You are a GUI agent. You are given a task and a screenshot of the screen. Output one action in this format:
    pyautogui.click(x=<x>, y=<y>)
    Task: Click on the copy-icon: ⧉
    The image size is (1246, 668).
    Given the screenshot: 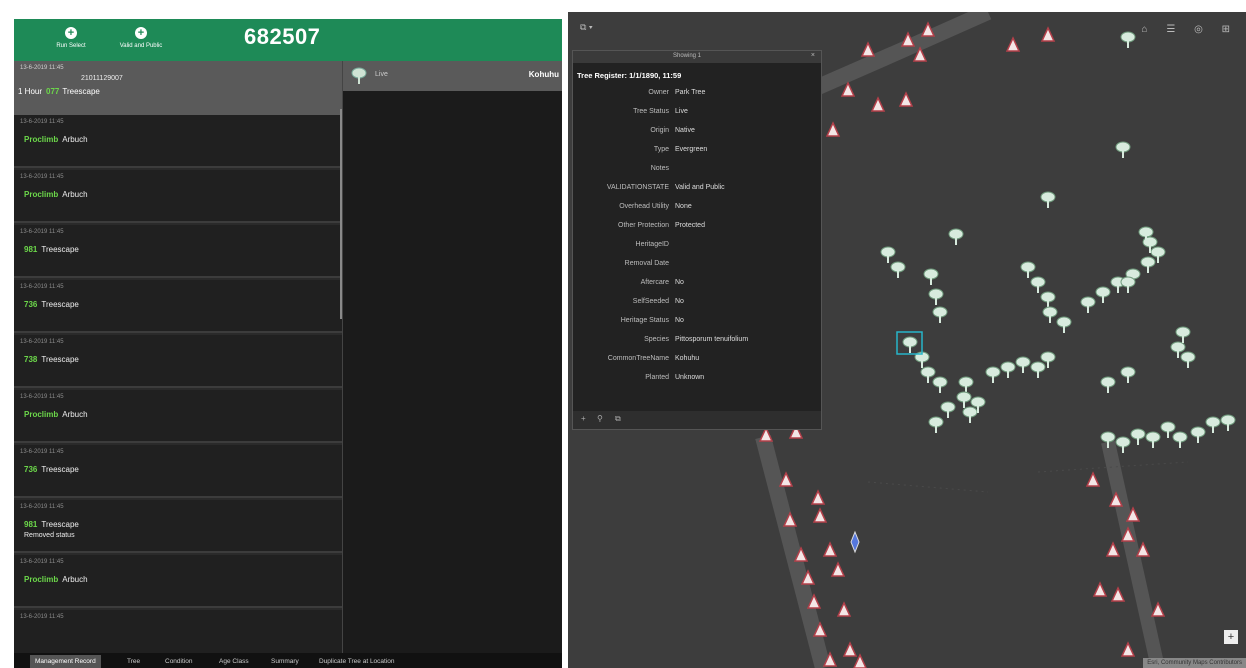 What is the action you would take?
    pyautogui.click(x=618, y=419)
    